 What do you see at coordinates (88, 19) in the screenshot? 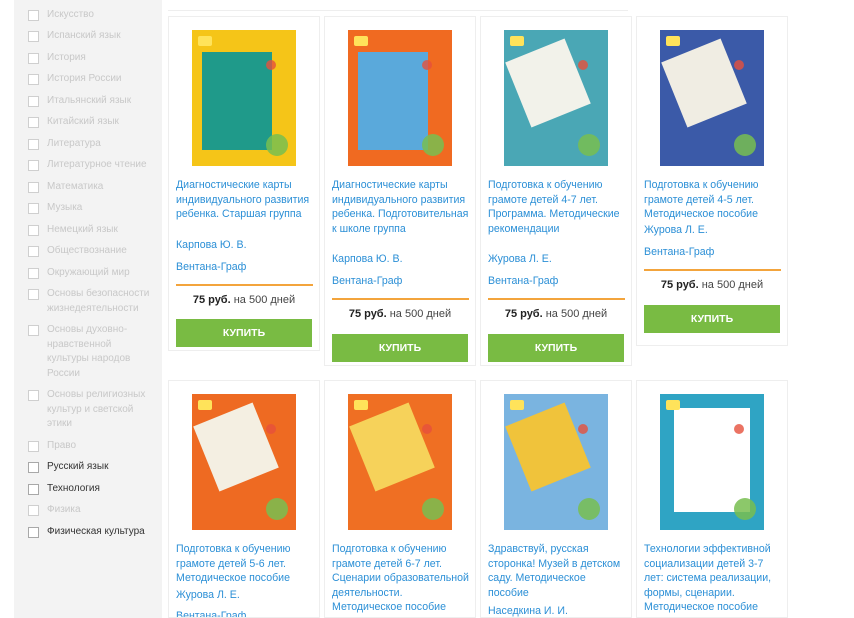
I see `filter-item: Искусство` at bounding box center [88, 19].